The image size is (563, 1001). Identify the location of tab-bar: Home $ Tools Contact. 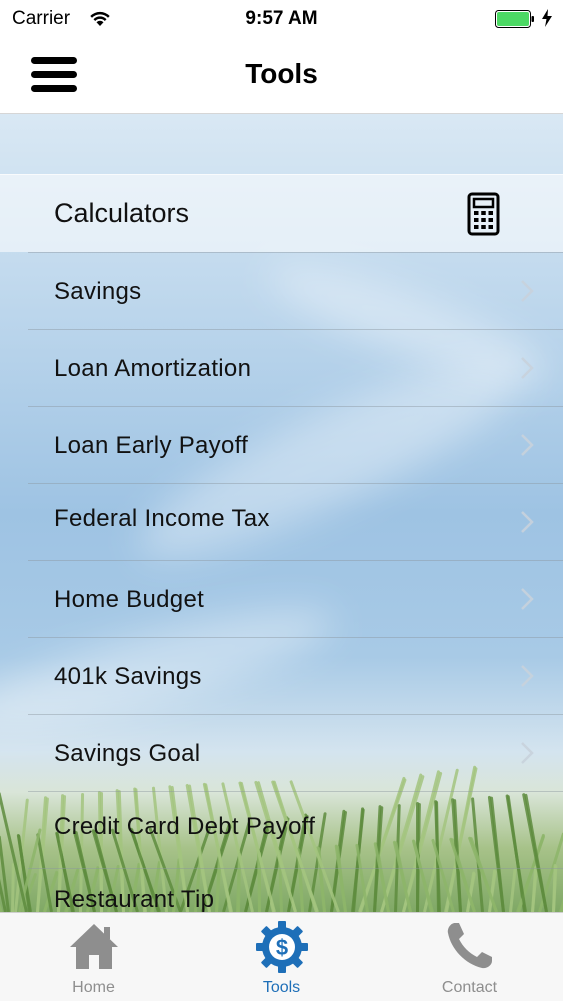
(281, 956).